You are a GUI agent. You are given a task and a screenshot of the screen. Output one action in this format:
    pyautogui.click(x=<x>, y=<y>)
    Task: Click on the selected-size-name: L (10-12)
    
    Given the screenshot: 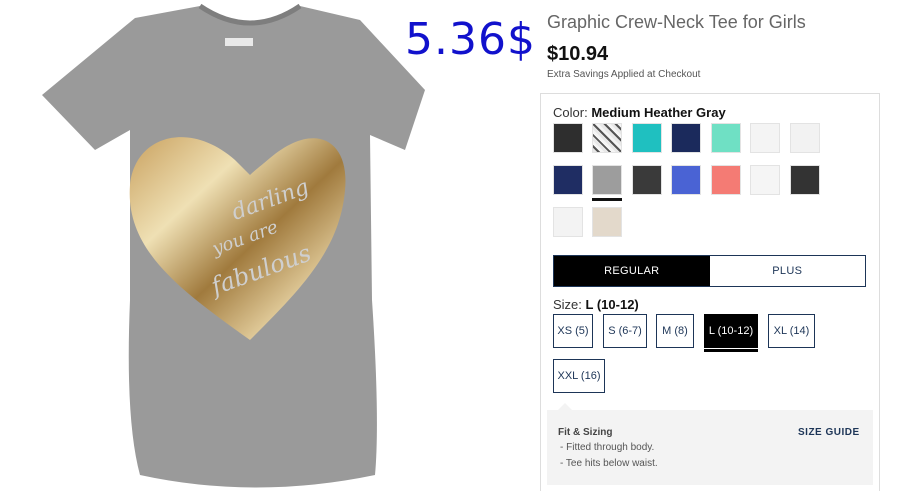 What is the action you would take?
    pyautogui.click(x=612, y=304)
    